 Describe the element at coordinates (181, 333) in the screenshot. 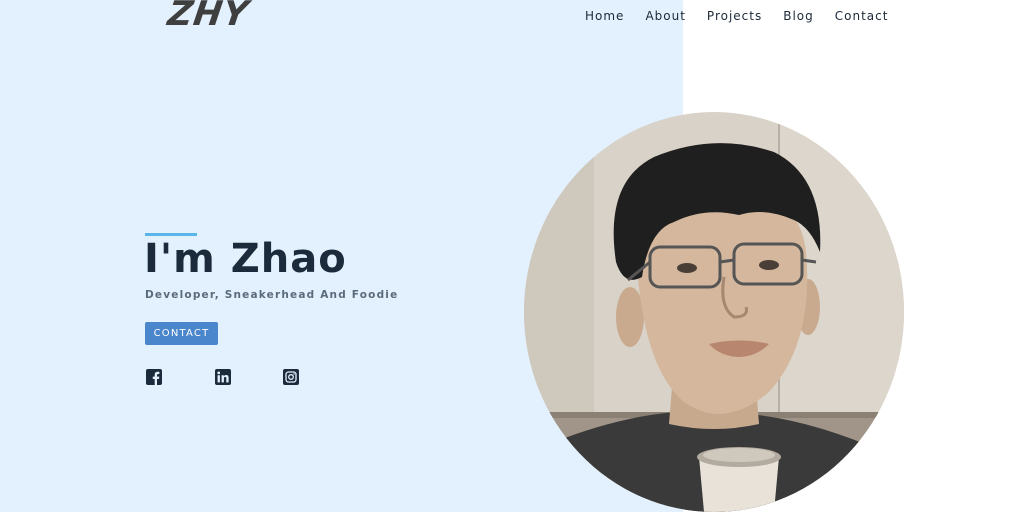

I see `contact-button: CONTACT` at that location.